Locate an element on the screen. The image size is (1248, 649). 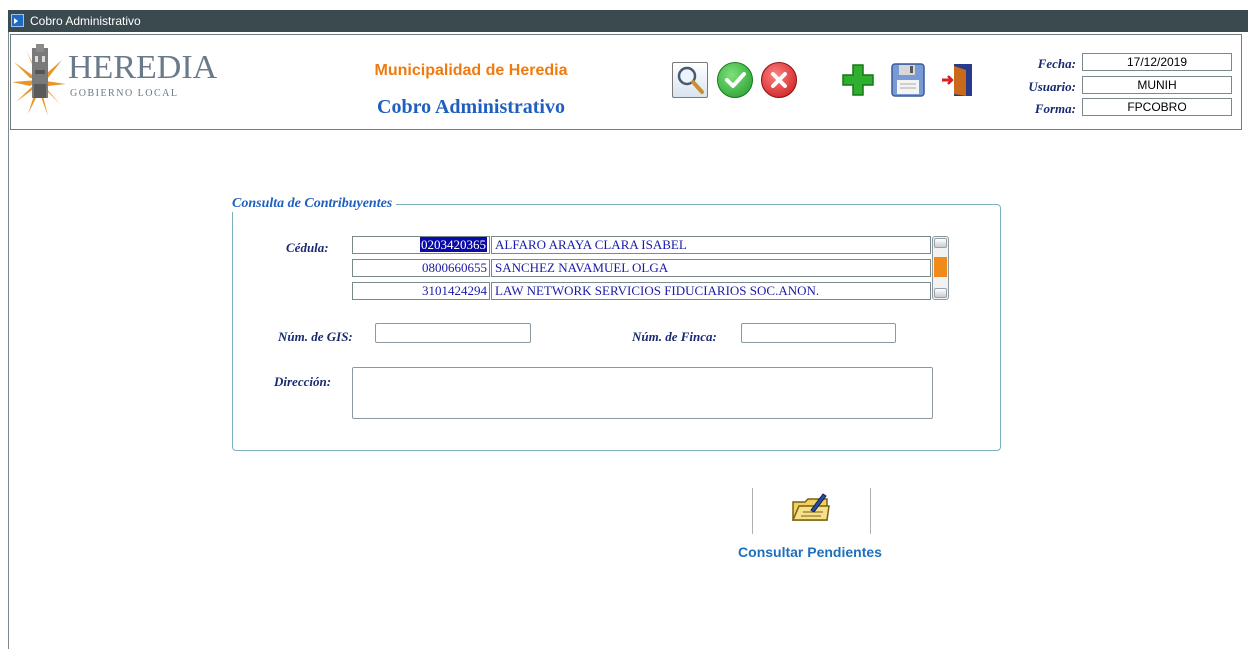
scroll-thumb is located at coordinates (940, 267).